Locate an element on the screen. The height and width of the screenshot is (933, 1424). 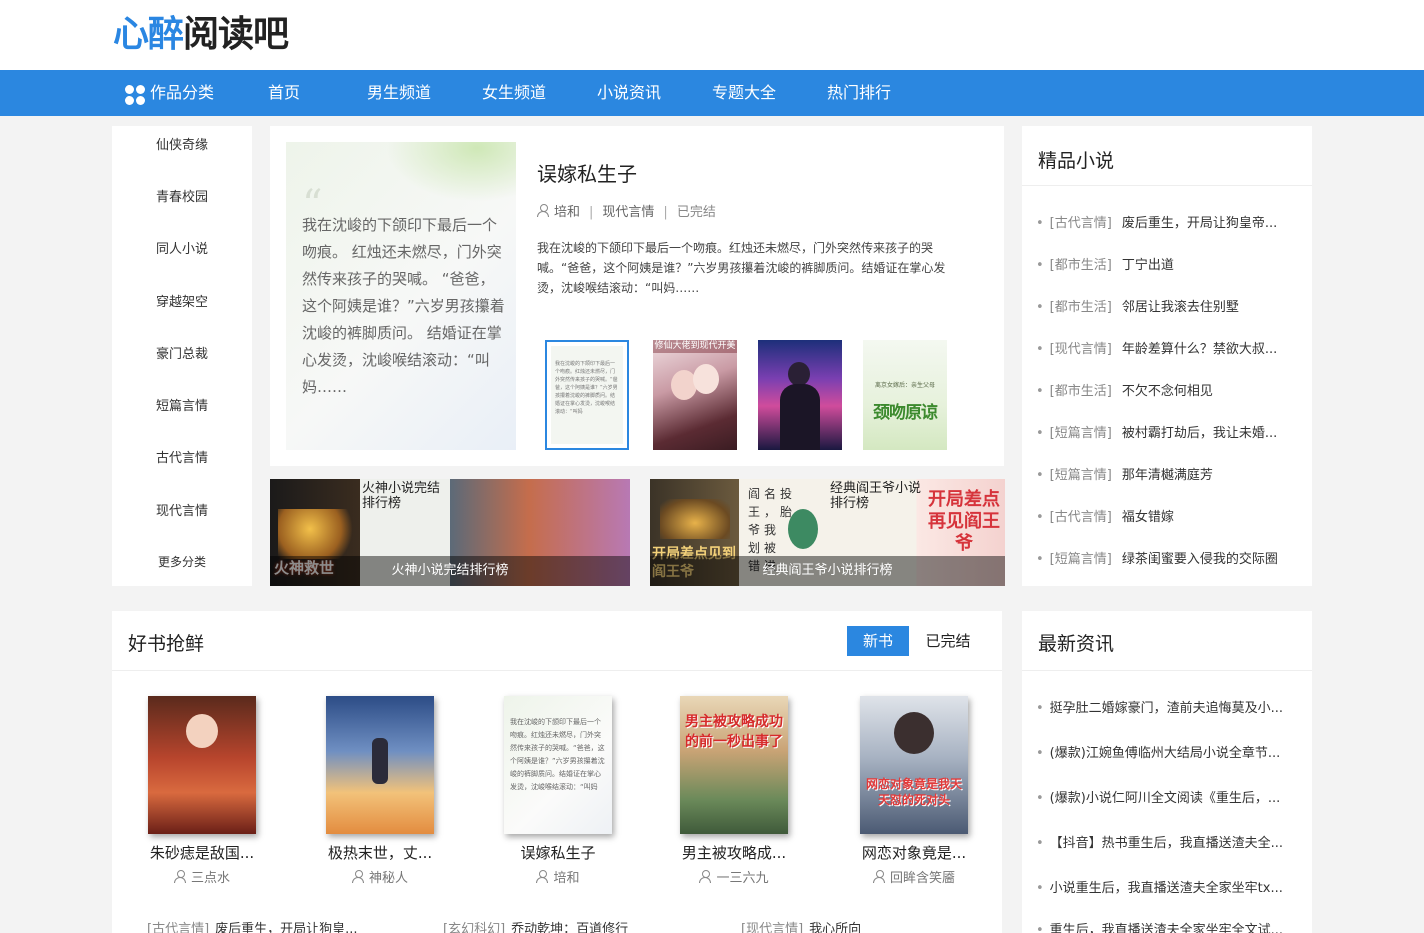
site-logo: 心醉阅读吧 is located at coordinates (201, 35).